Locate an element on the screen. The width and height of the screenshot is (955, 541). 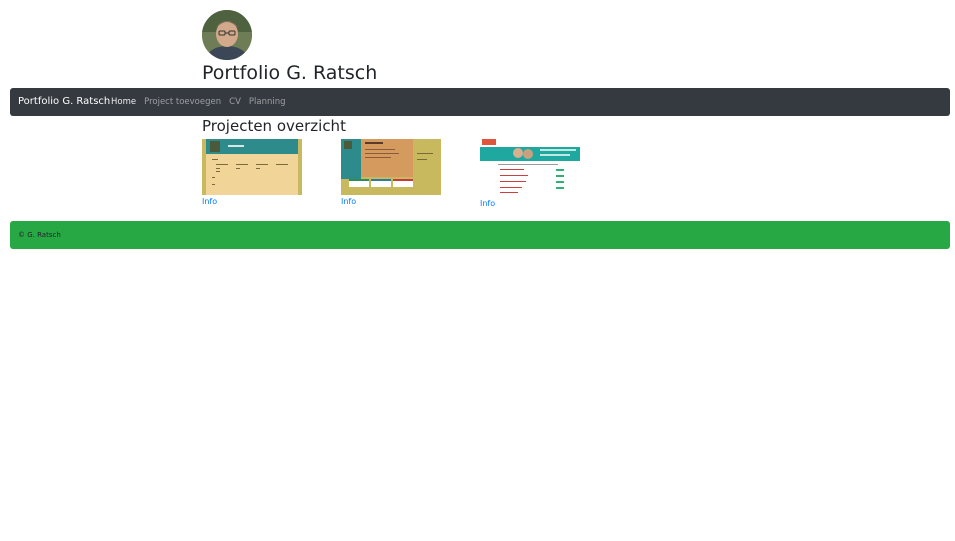
nav-item-cv: CV is located at coordinates (235, 102).